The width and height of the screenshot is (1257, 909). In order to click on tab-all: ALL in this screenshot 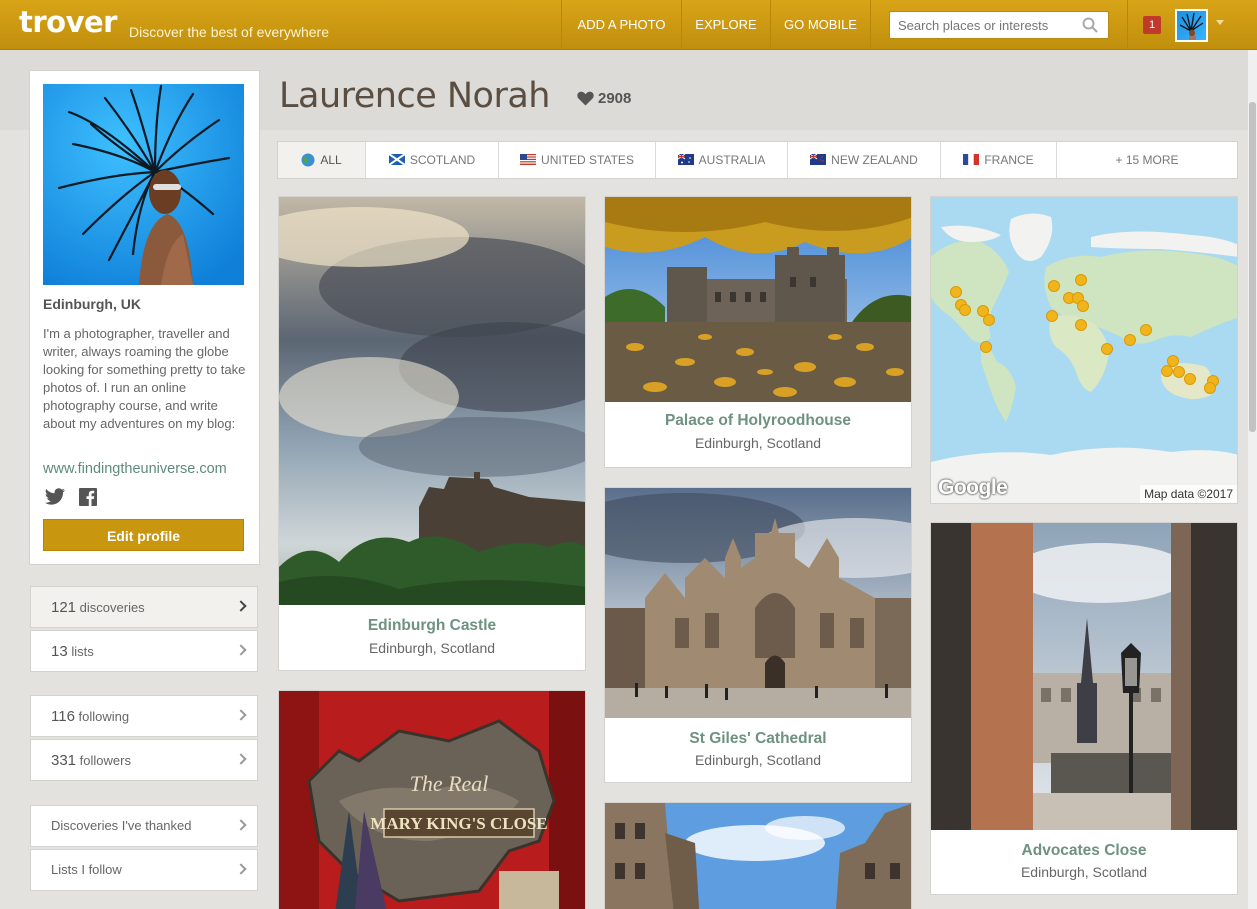, I will do `click(322, 160)`.